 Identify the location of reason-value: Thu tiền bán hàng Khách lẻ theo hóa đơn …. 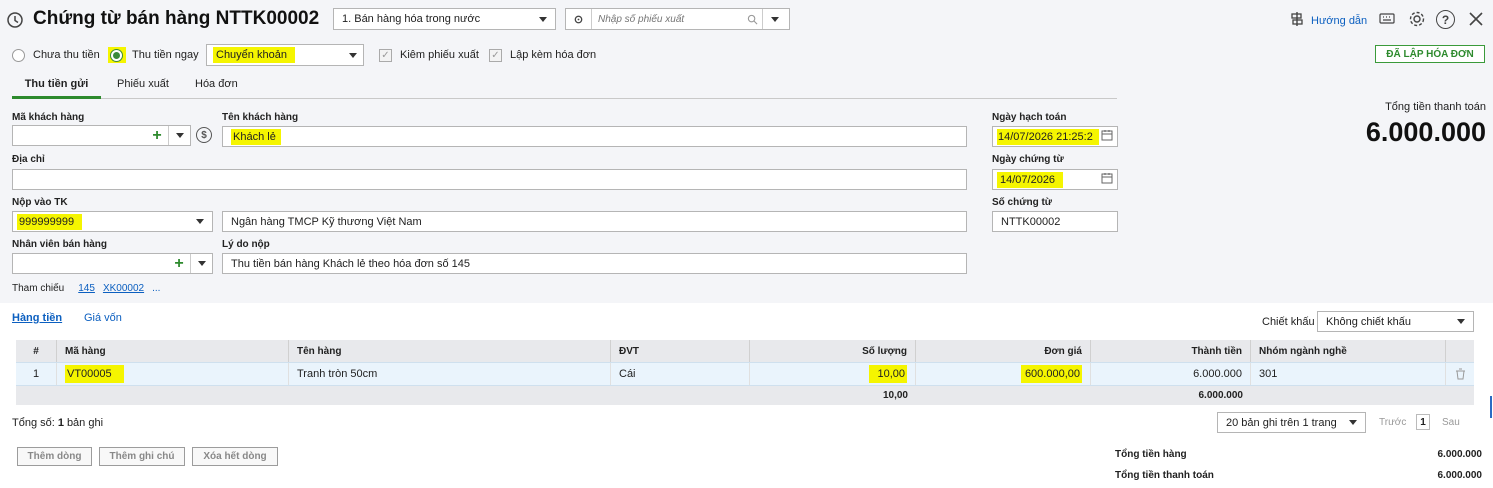
(351, 263).